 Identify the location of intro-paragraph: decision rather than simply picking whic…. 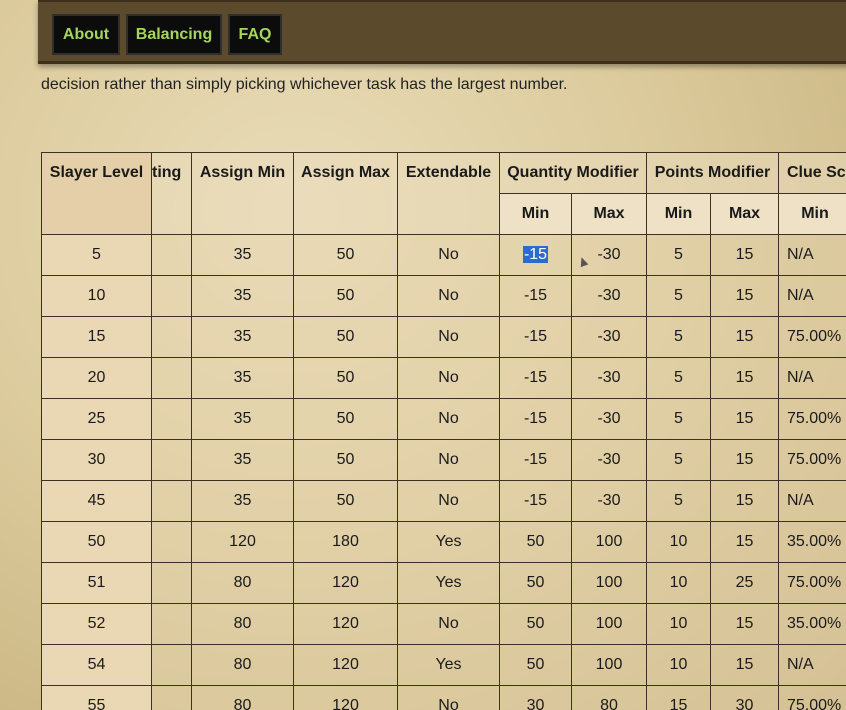
(304, 84).